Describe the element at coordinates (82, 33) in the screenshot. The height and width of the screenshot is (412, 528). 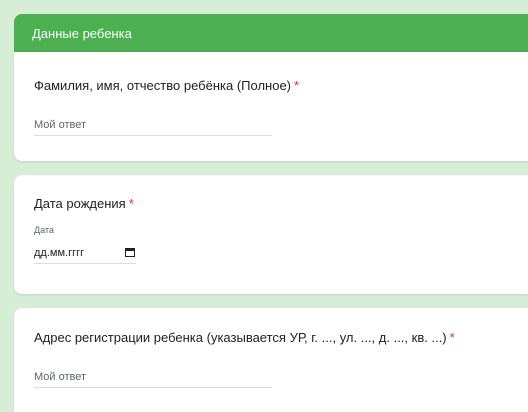
I see `section-title: Данные ребенка` at that location.